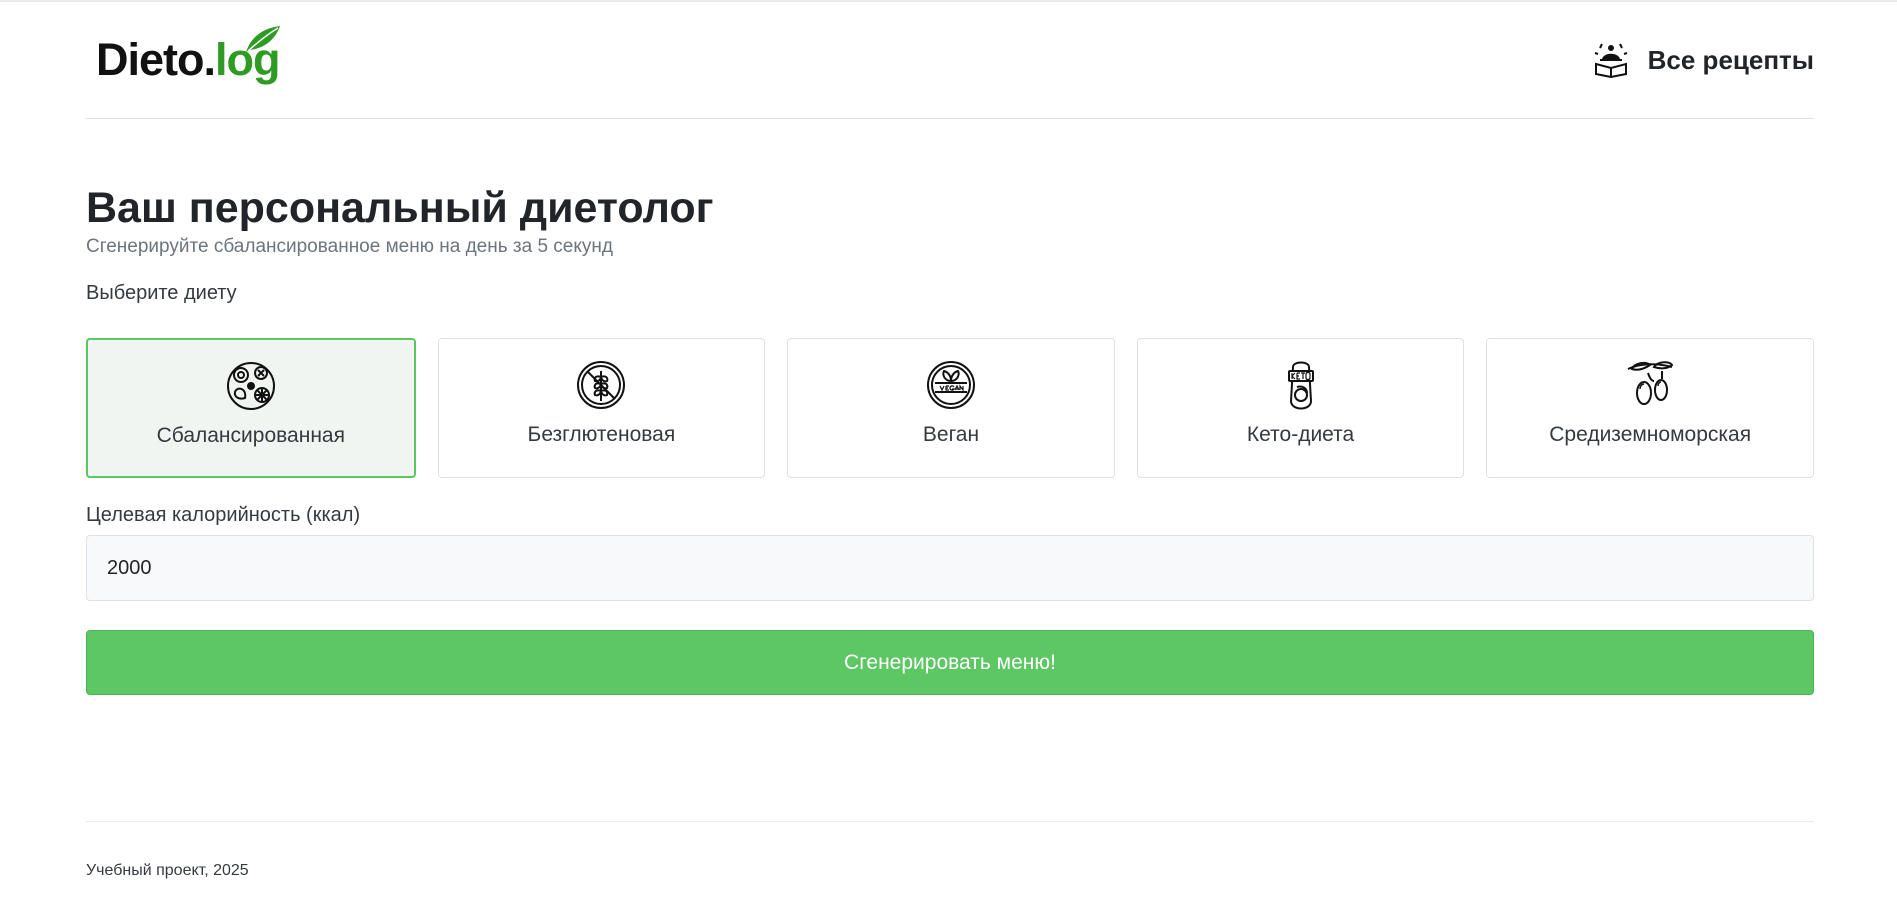  What do you see at coordinates (250, 436) in the screenshot?
I see `diet-option-label: Сбалансированная` at bounding box center [250, 436].